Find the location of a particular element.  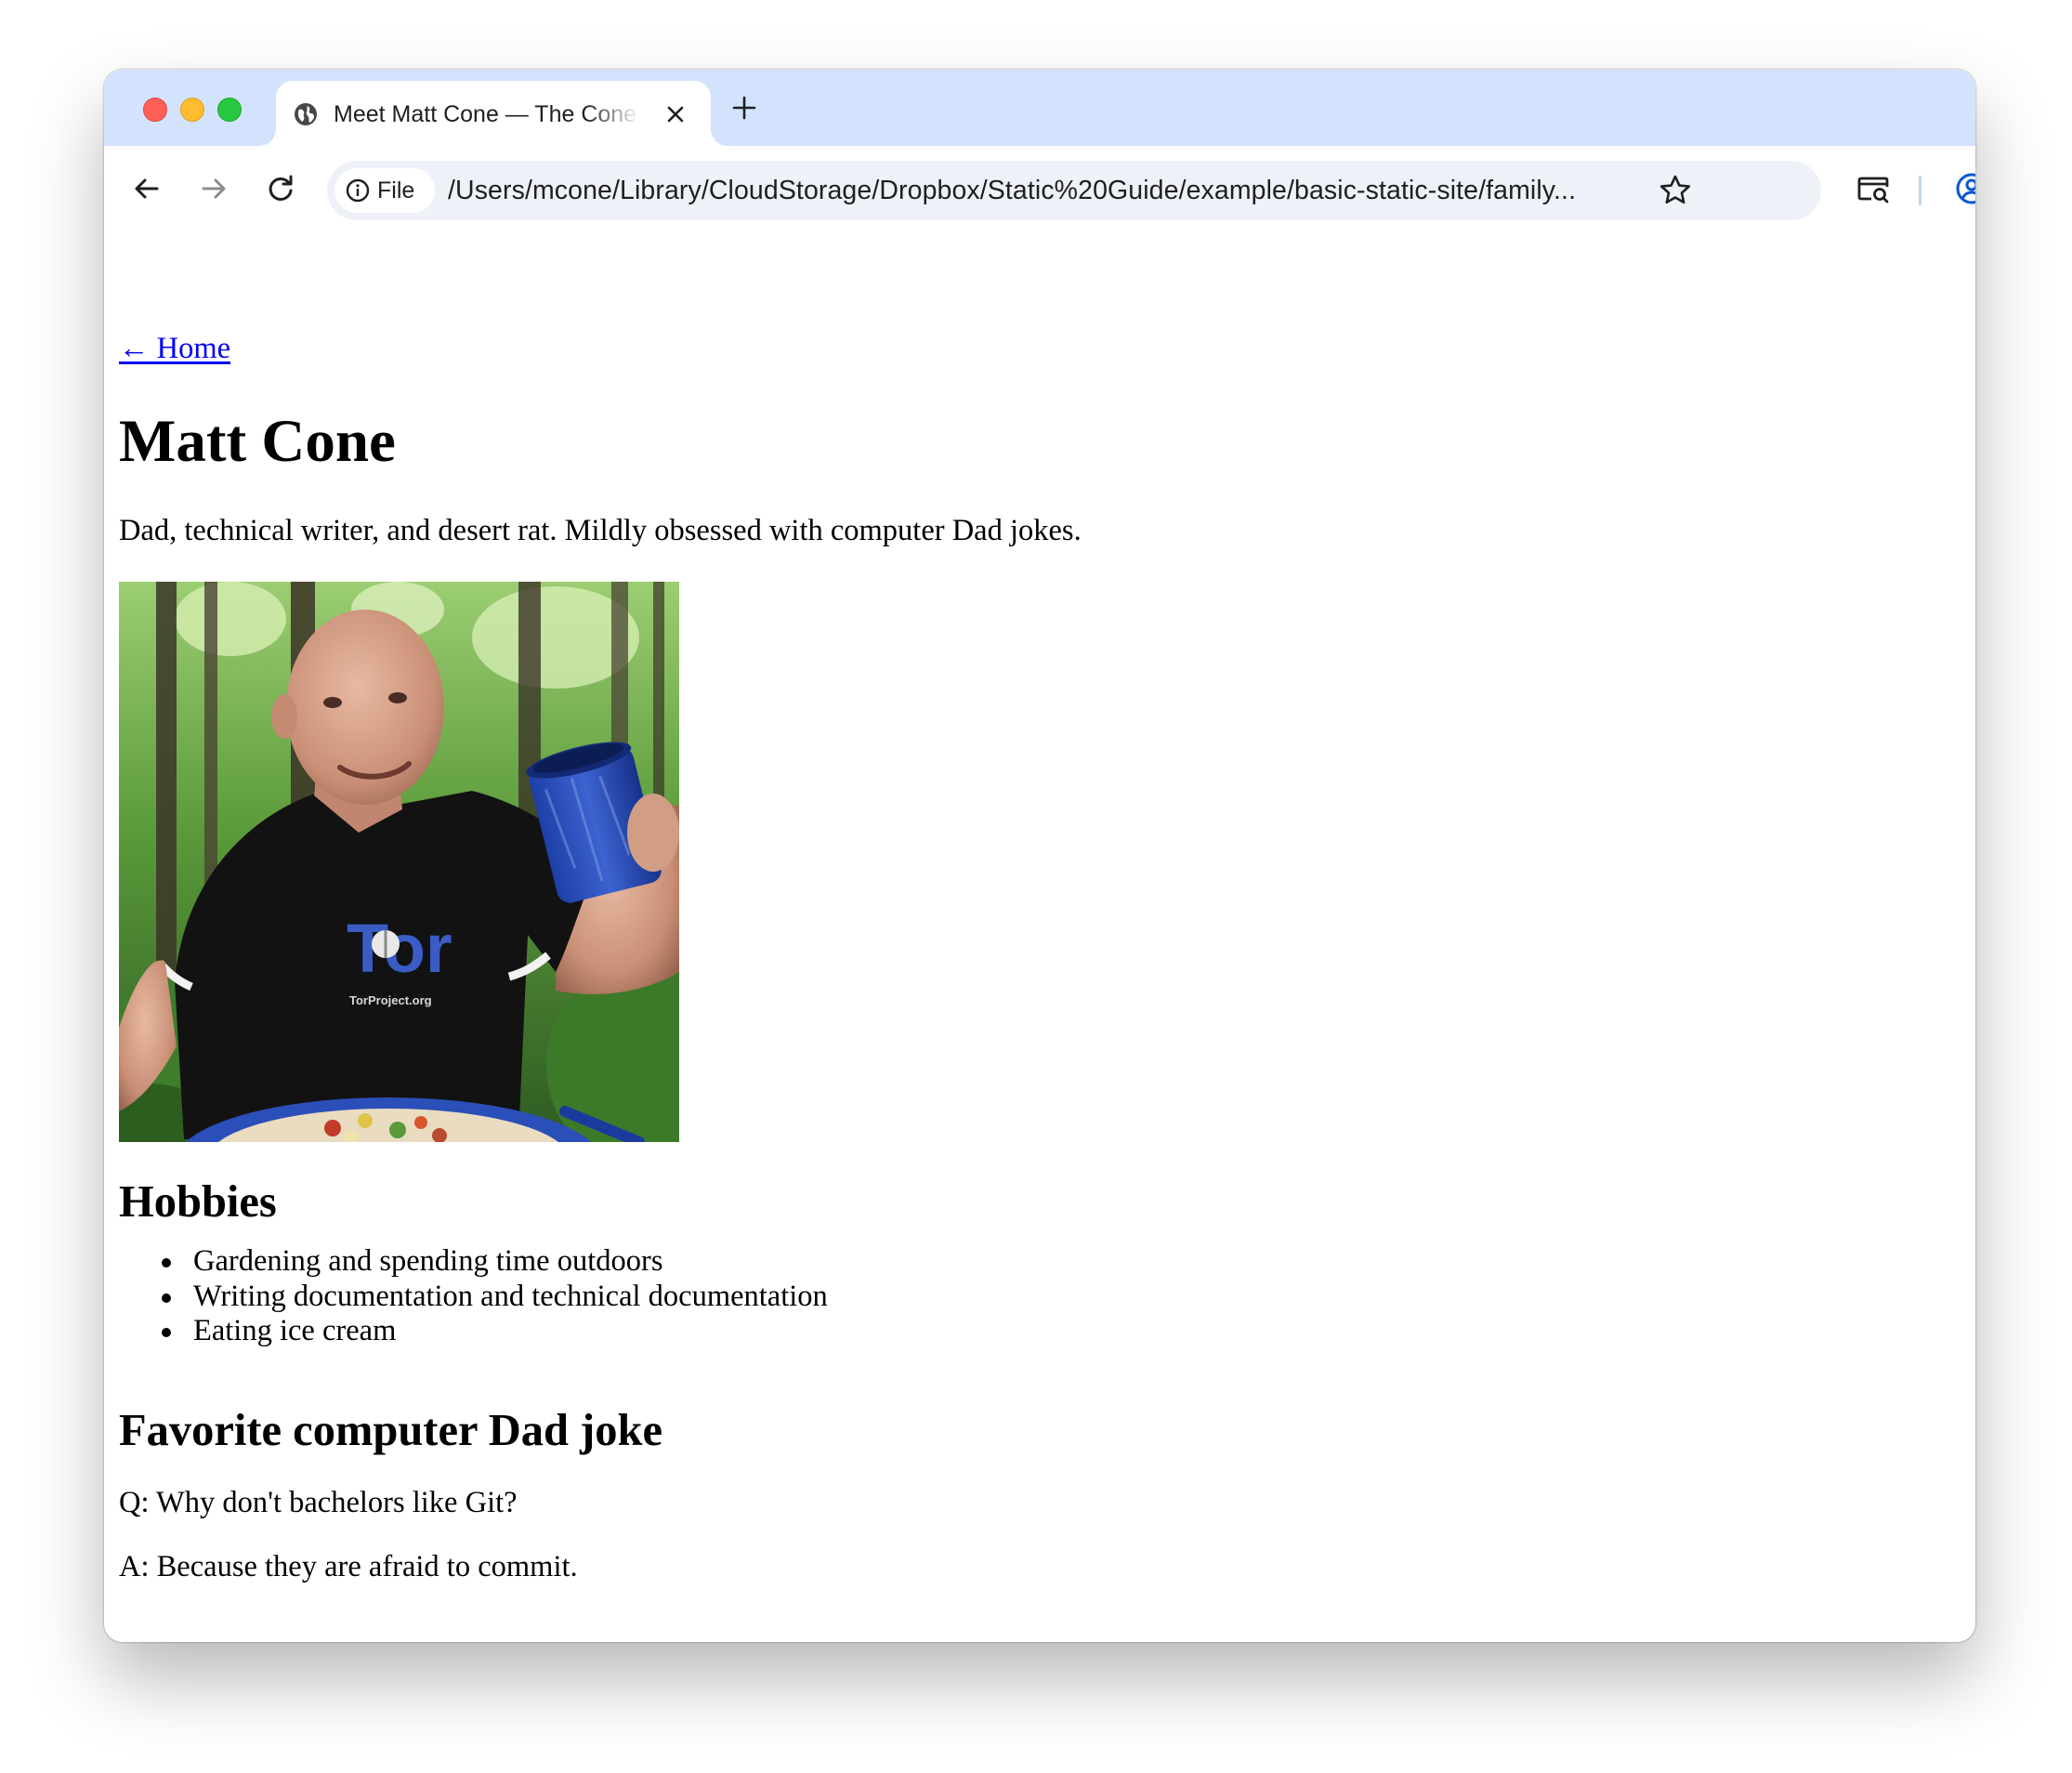

minimize-window-button is located at coordinates (192, 110).